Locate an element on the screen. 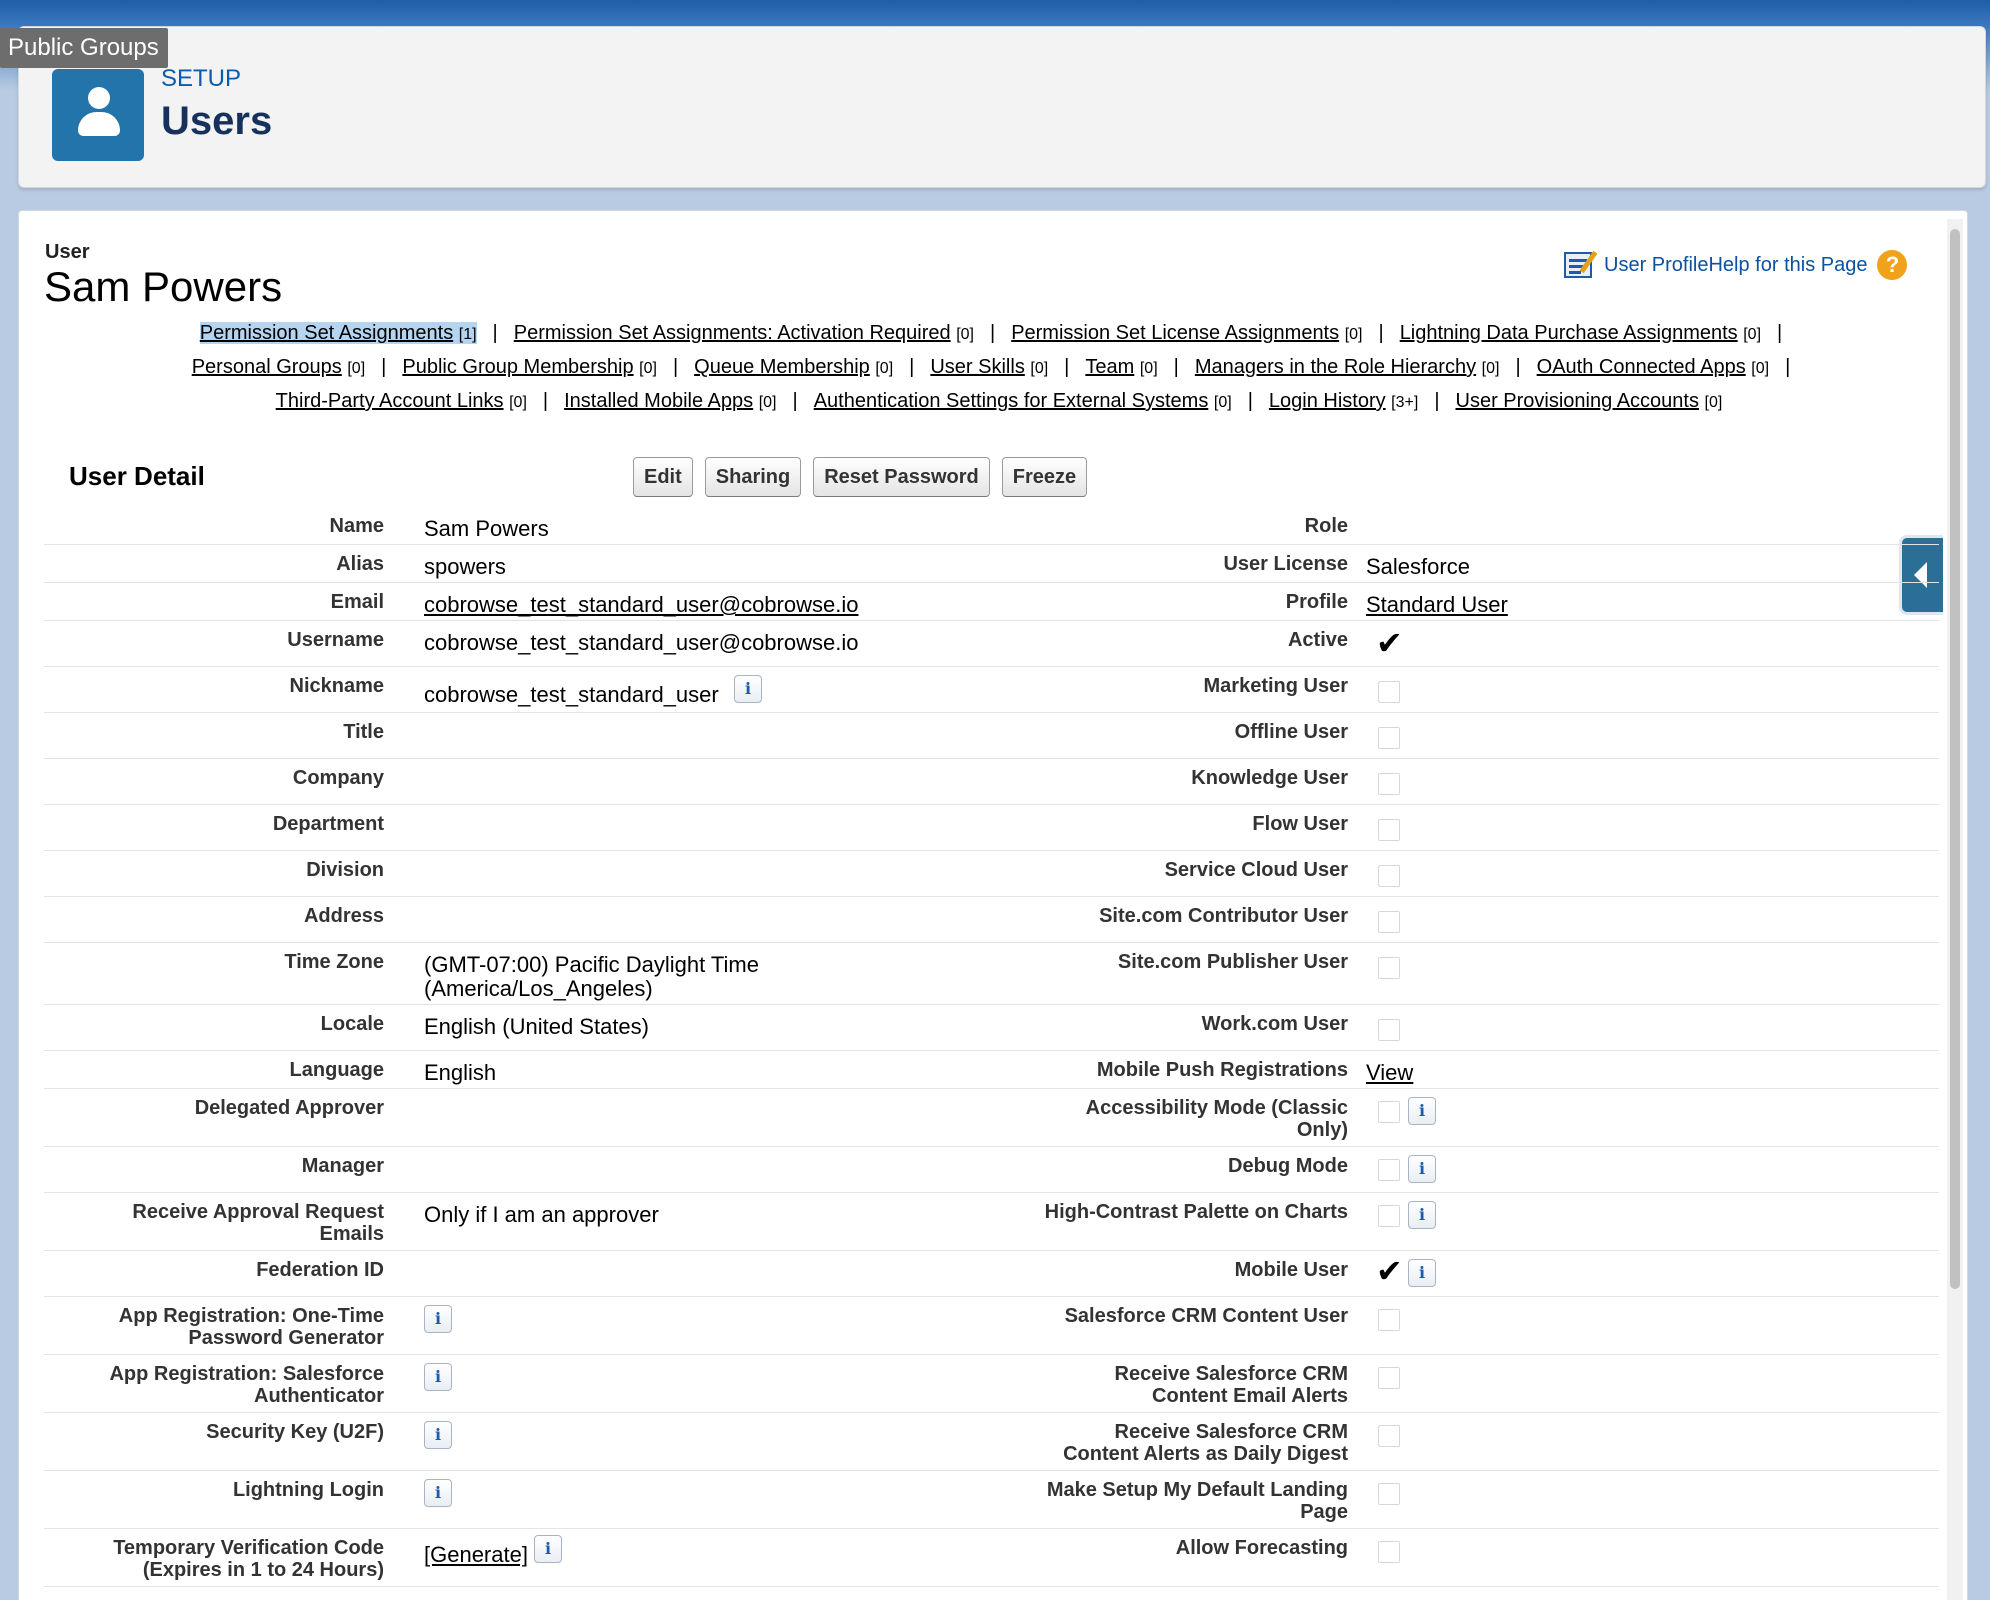 The height and width of the screenshot is (1600, 1990). field-label: Department is located at coordinates (328, 824).